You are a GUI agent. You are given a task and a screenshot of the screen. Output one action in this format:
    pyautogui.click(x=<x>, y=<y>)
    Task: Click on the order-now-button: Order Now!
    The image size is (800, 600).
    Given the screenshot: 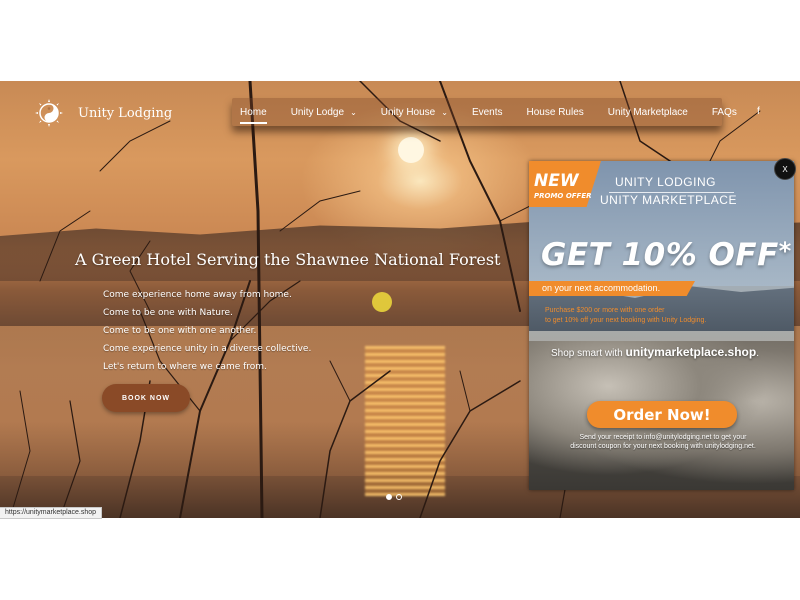 What is the action you would take?
    pyautogui.click(x=662, y=414)
    